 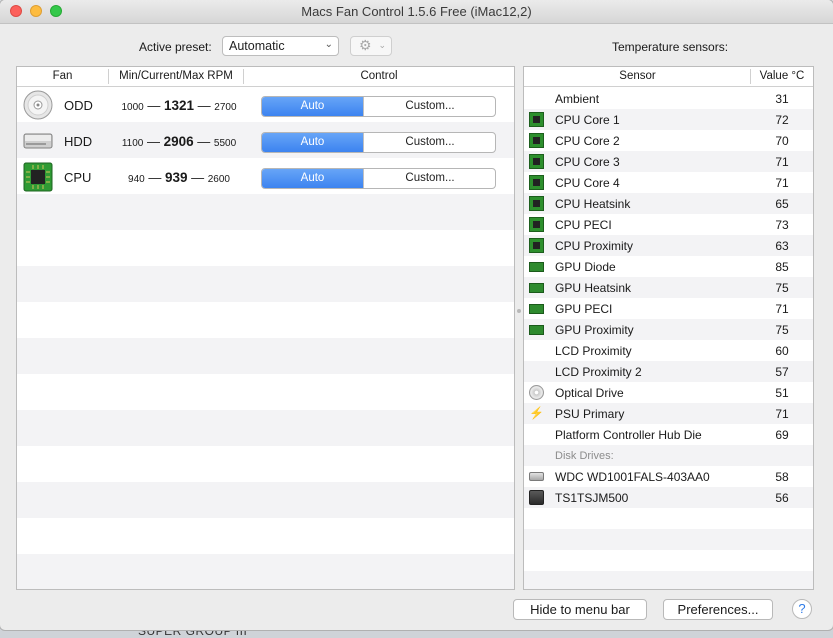 What do you see at coordinates (668, 413) in the screenshot?
I see `sensor-row: ⚡ PSU Primary 71` at bounding box center [668, 413].